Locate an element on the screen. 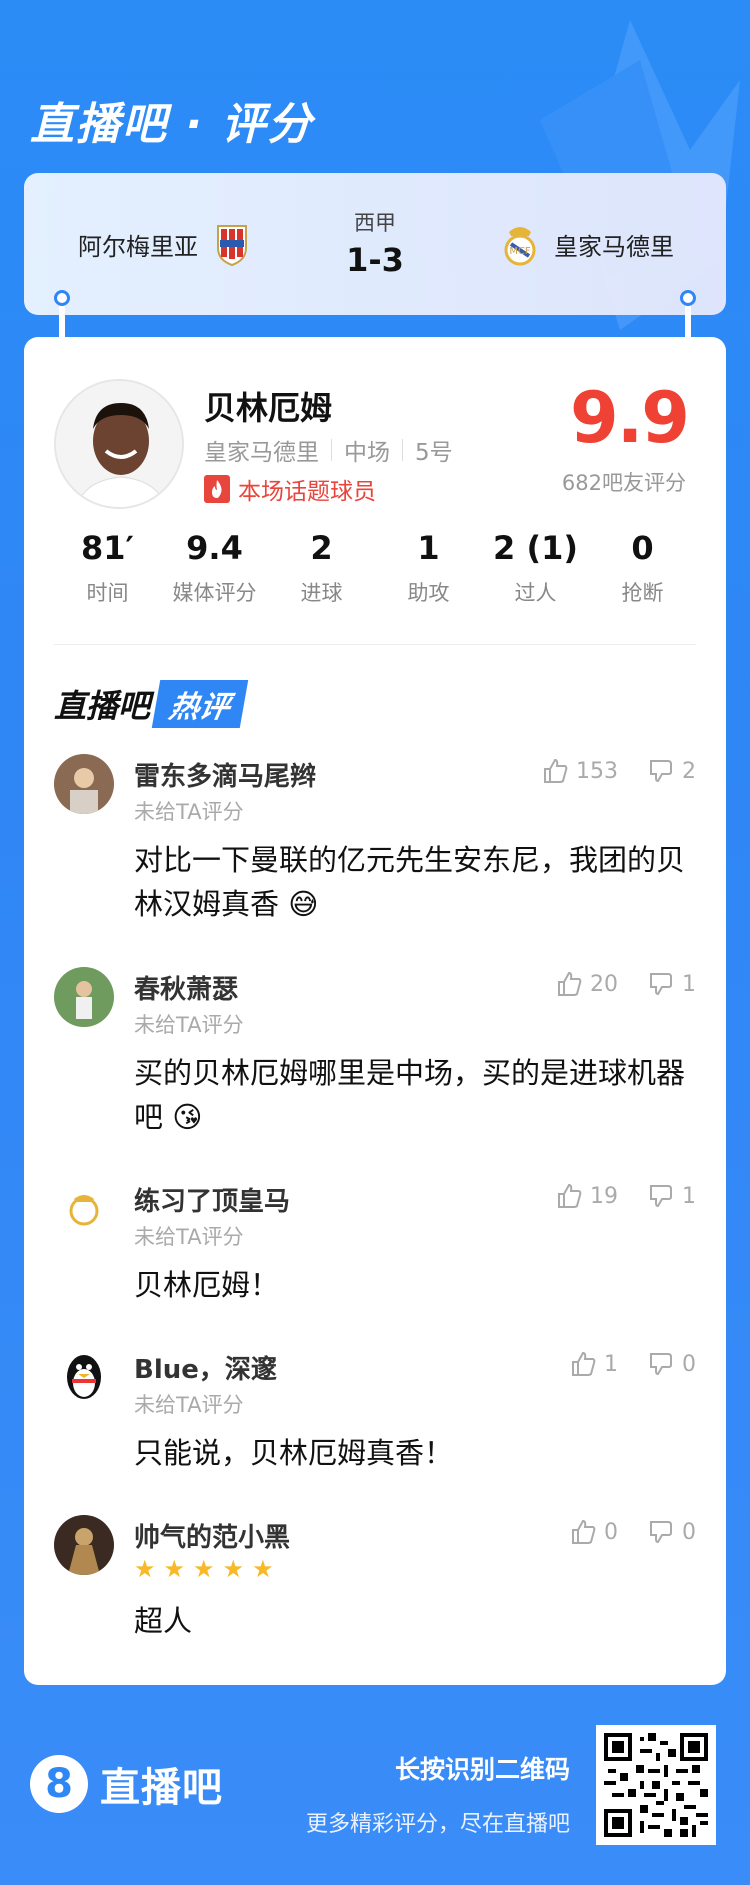  player-stats: 81′ 时间 9.4 媒体评分 2 进球 1 助攻 2 (1) 过人 0 抢断 is located at coordinates (375, 568).